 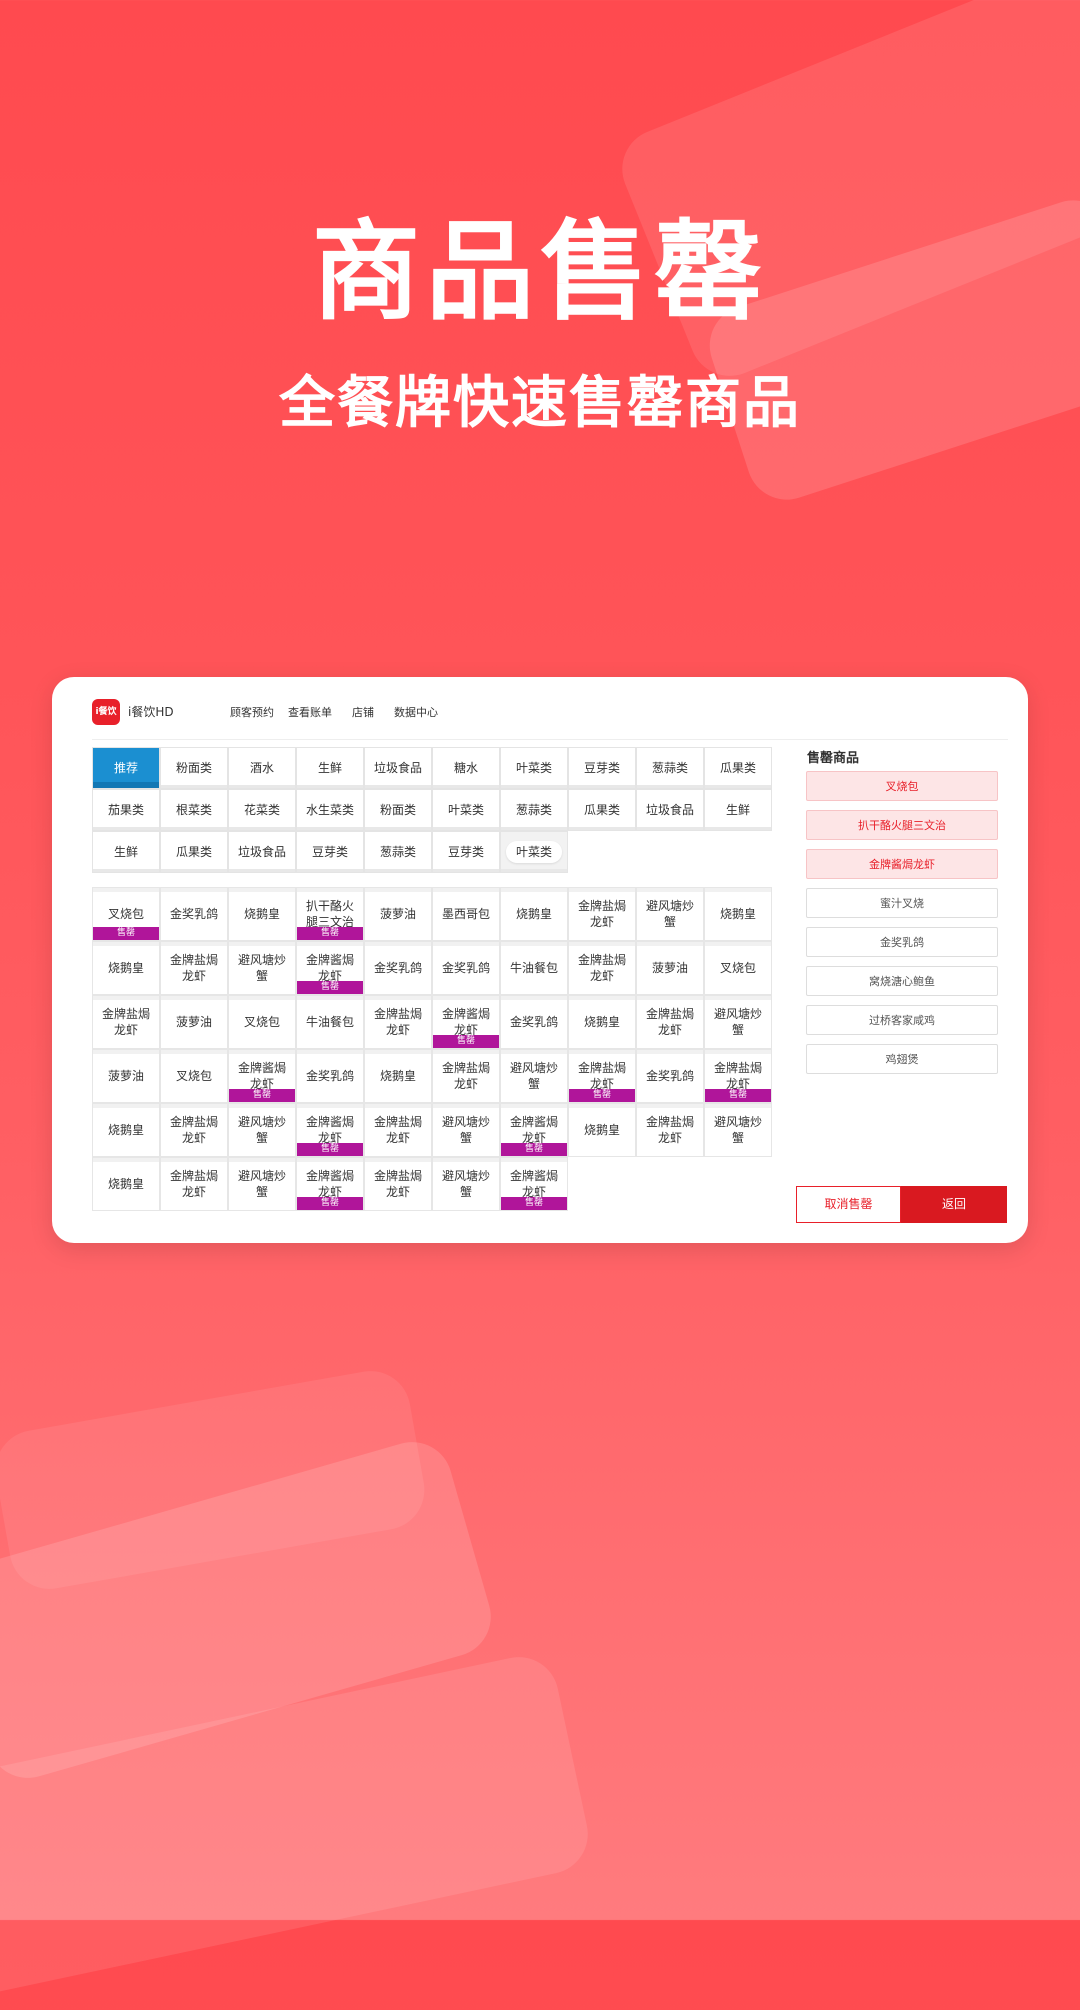 I want to click on cancel-sold-out-button: 取消售罄, so click(x=848, y=1204).